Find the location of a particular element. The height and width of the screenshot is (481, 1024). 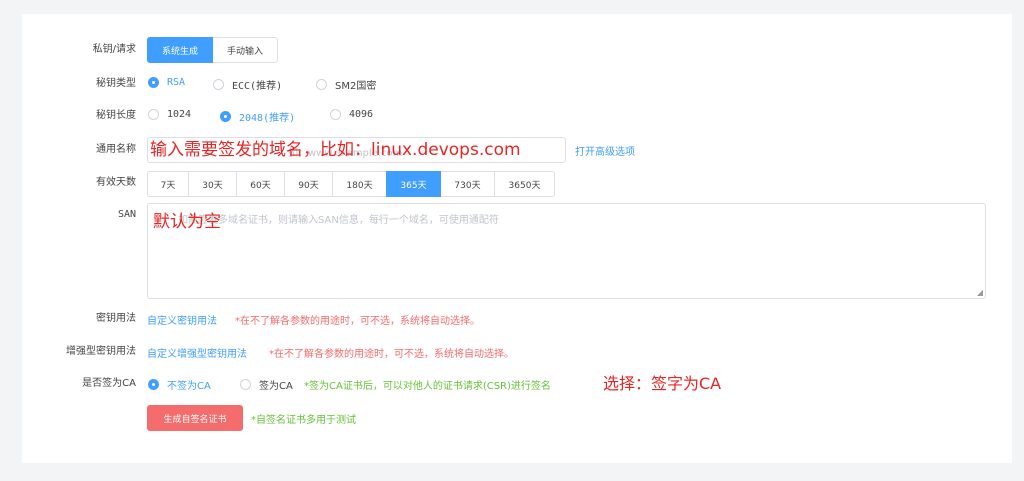

validity-30-button: 30天 is located at coordinates (212, 184).